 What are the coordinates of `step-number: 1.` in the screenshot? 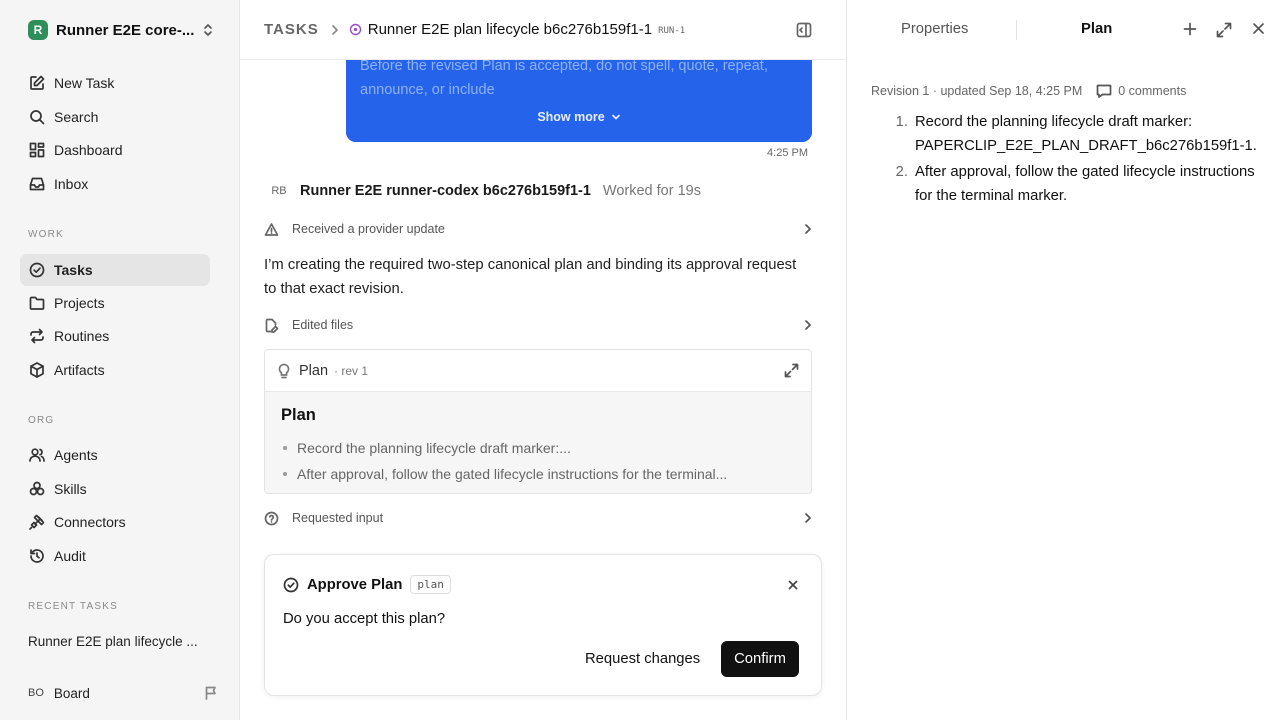 It's located at (901, 122).